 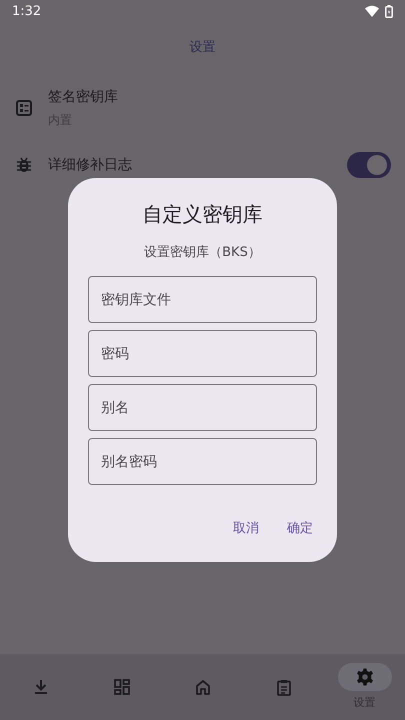 What do you see at coordinates (389, 11) in the screenshot?
I see `battery-icon` at bounding box center [389, 11].